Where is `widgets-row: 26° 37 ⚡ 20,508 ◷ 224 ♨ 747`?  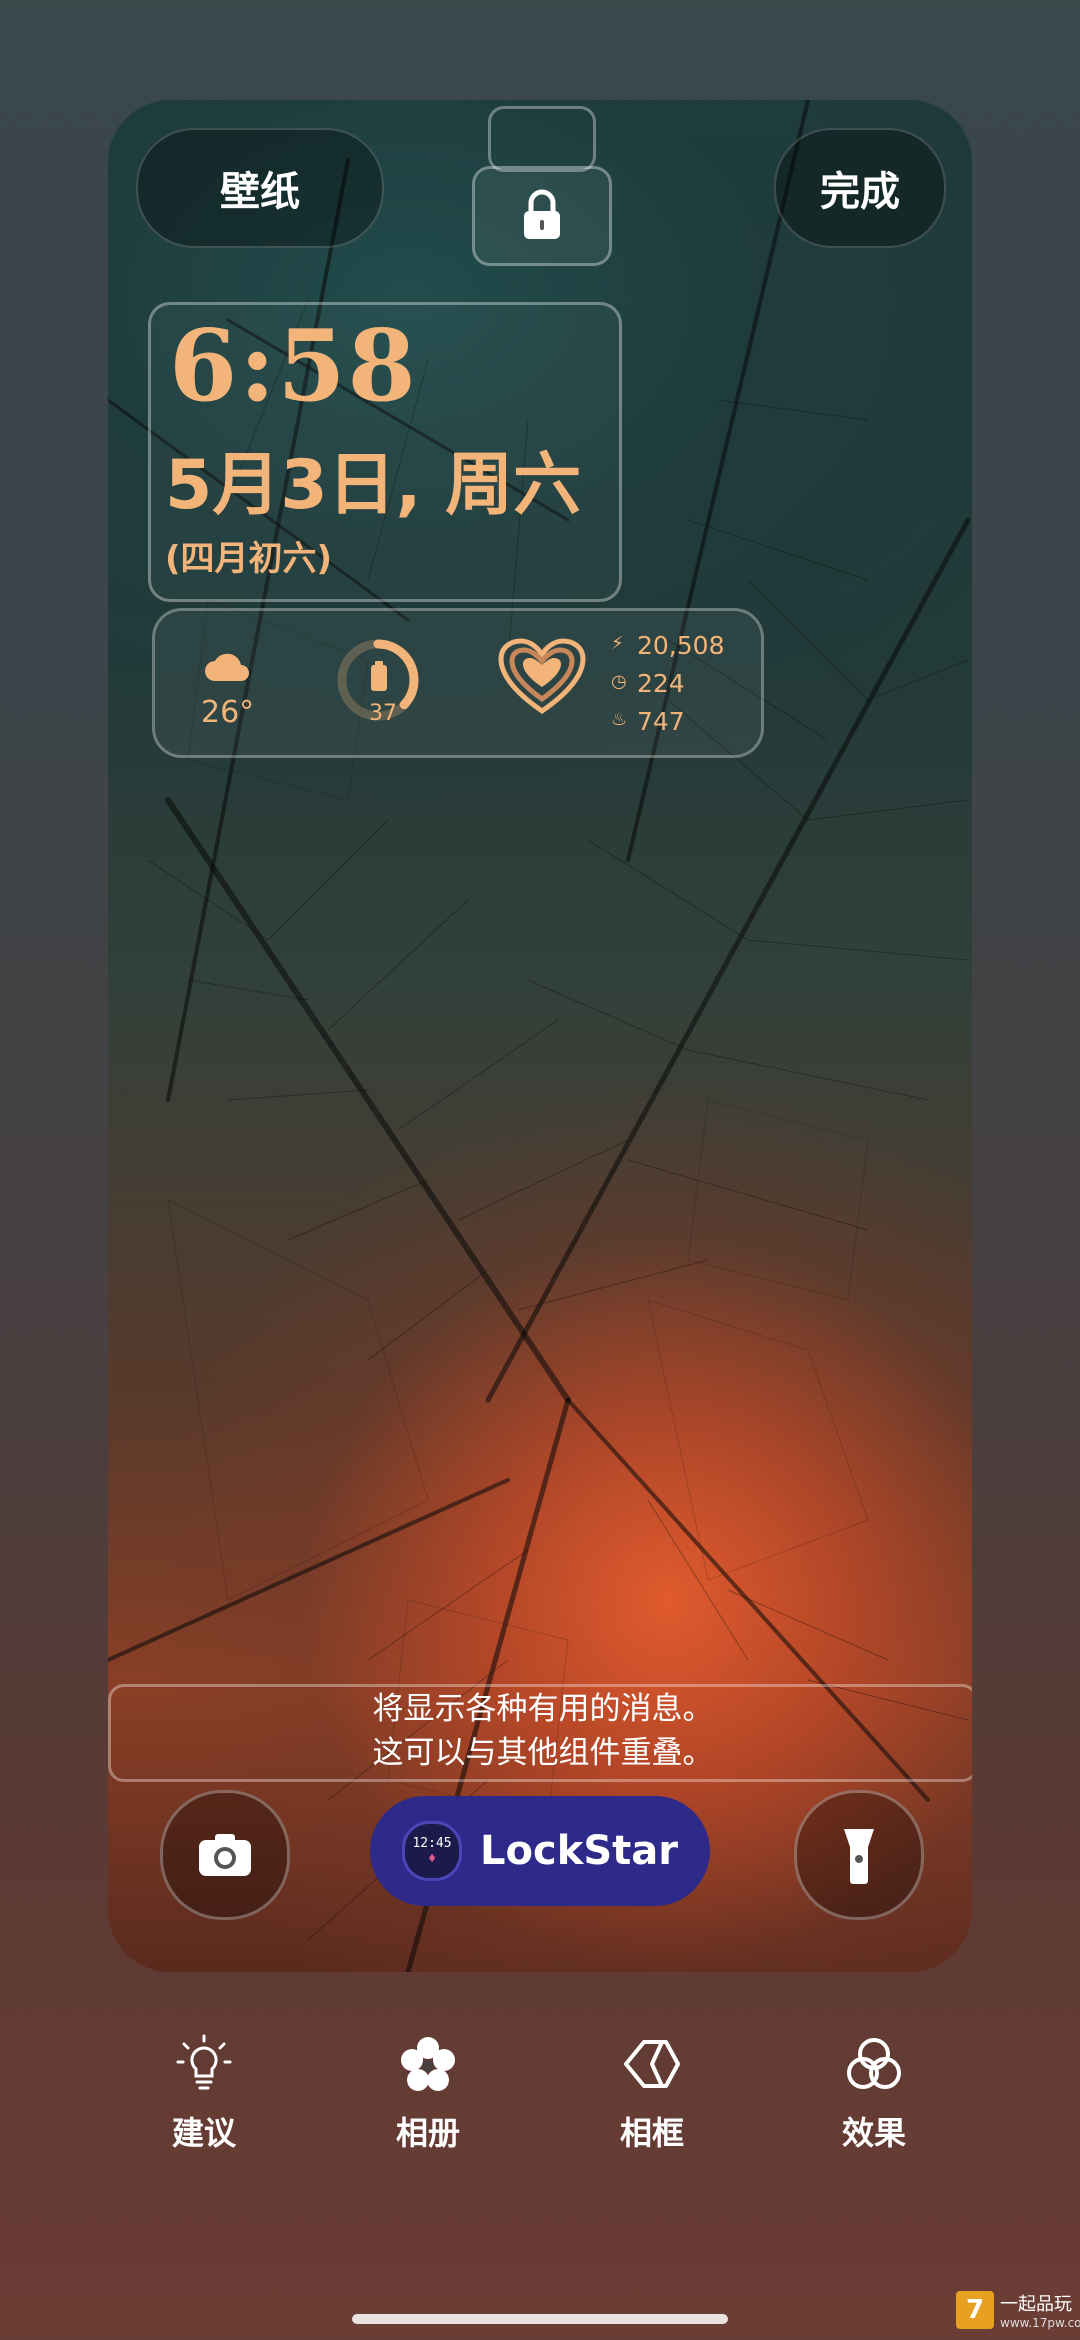 widgets-row: 26° 37 ⚡ 20,508 ◷ 224 ♨ 747 is located at coordinates (458, 683).